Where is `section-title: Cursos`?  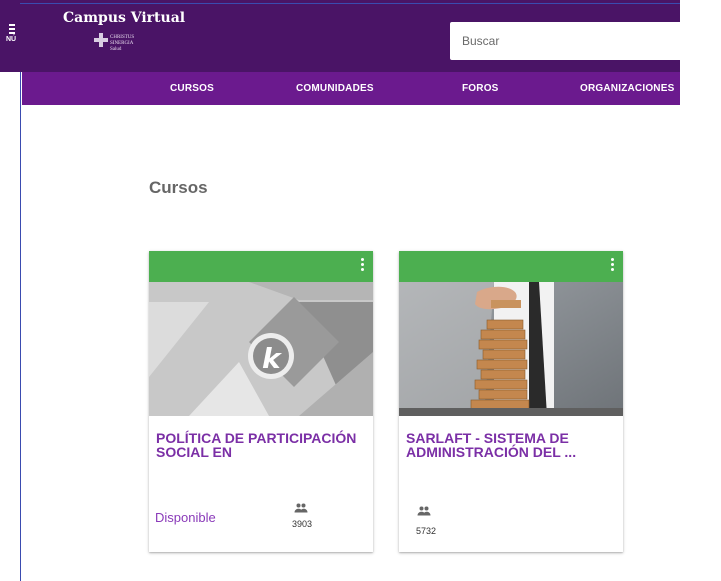 section-title: Cursos is located at coordinates (178, 187).